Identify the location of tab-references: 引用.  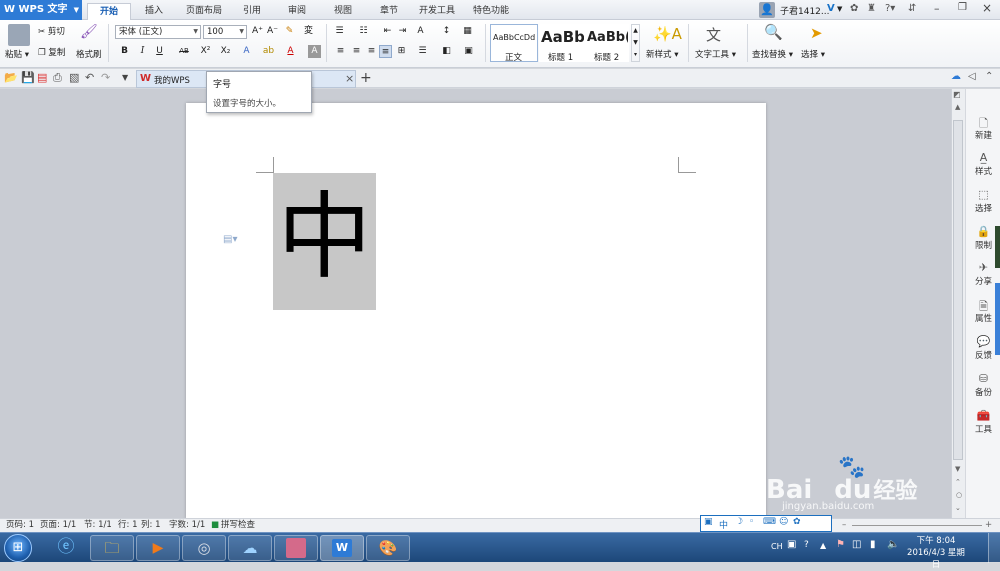
(252, 11).